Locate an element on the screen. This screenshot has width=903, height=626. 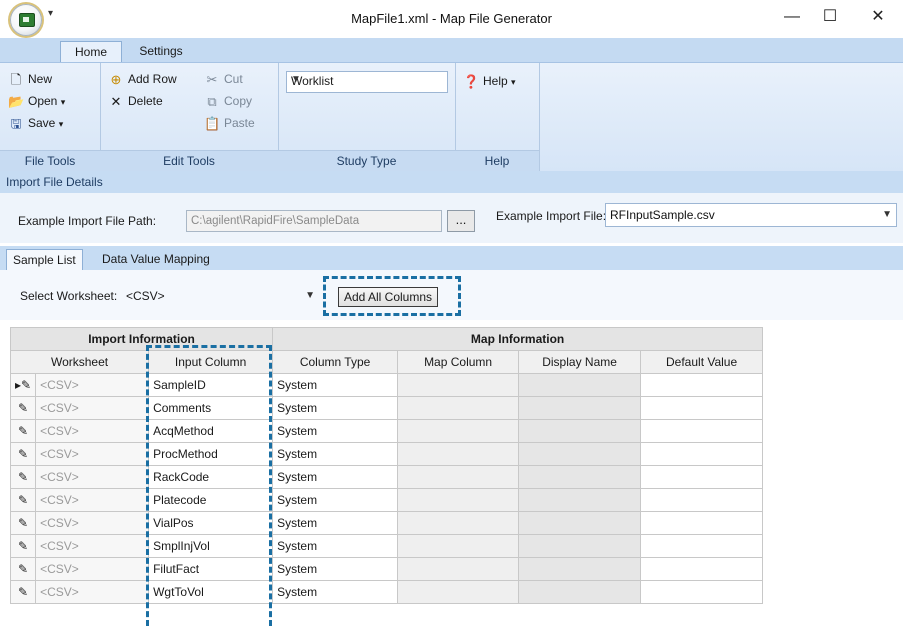
copy-icon: ⧉ is located at coordinates (212, 101).